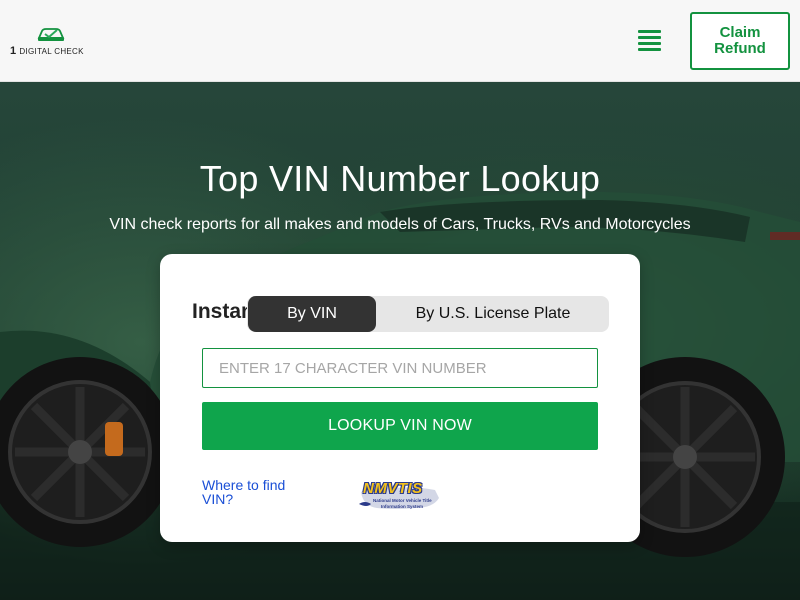 This screenshot has height=600, width=800. What do you see at coordinates (400, 426) in the screenshot?
I see `lookup-vin-button: LOOKUP VIN NOW` at bounding box center [400, 426].